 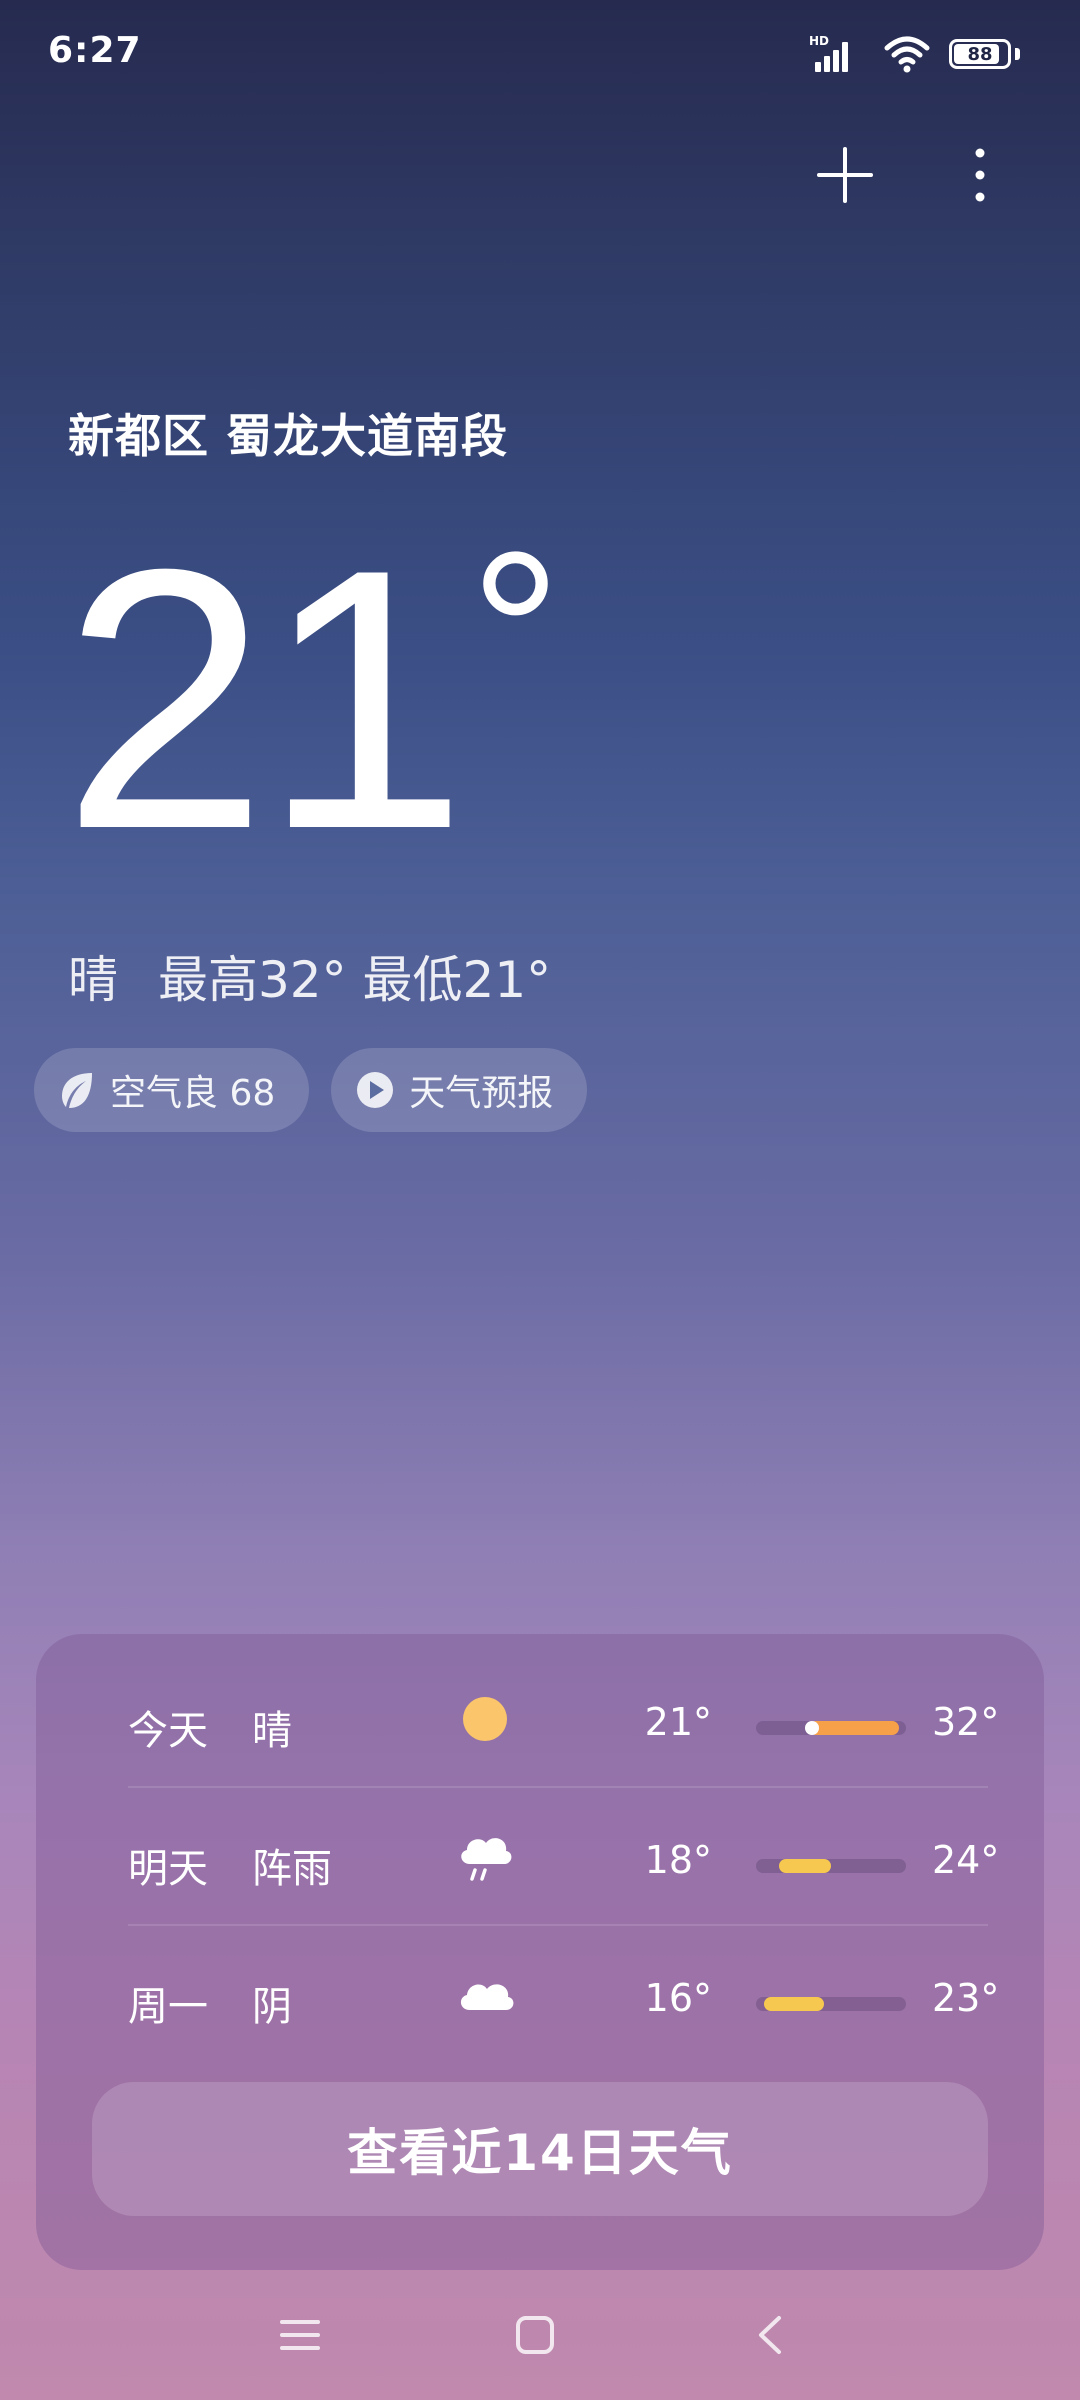 I want to click on status-bar: 6:27 HD 88, so click(x=540, y=55).